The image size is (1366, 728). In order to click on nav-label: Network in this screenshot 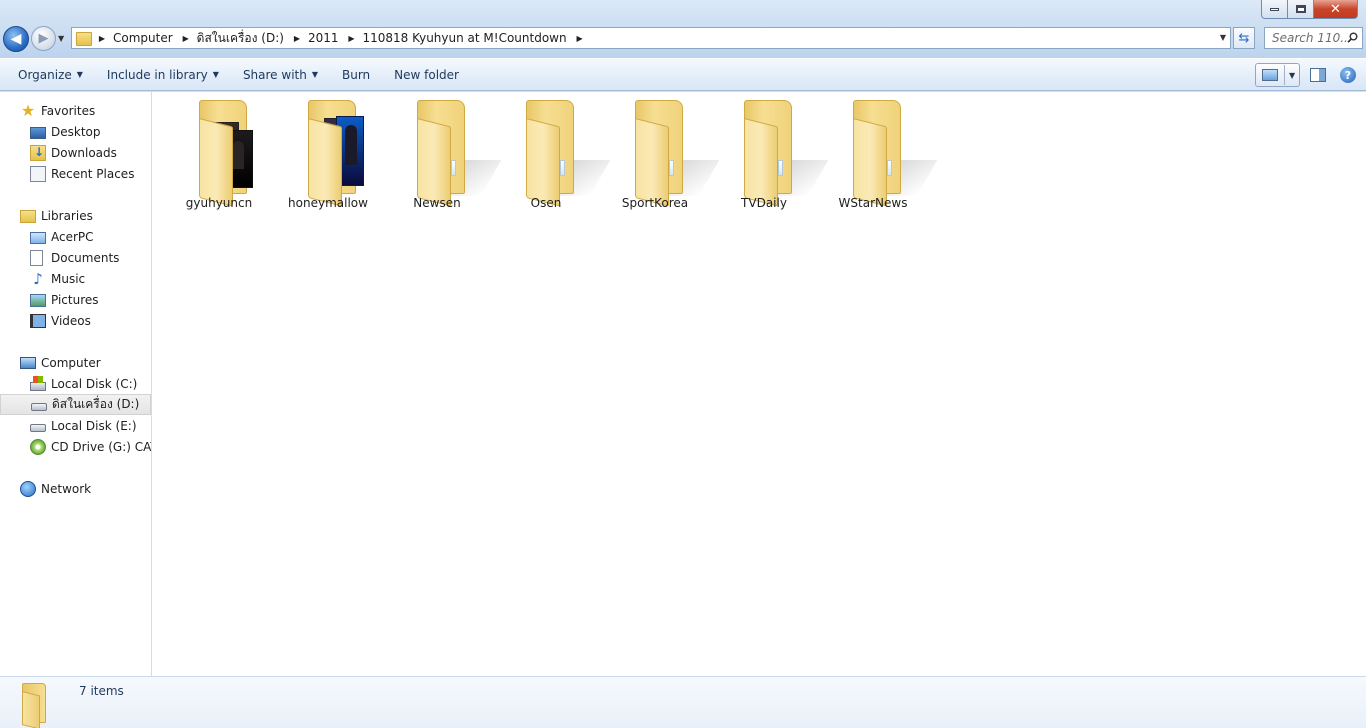, I will do `click(66, 488)`.